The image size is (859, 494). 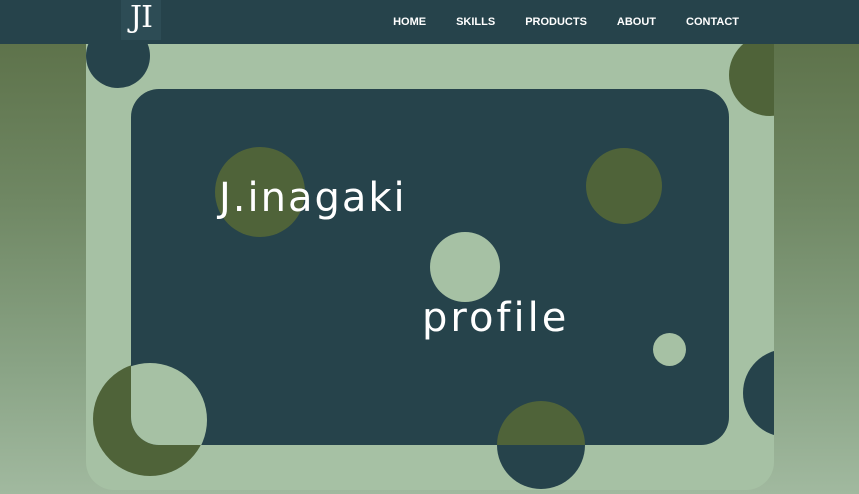 I want to click on hero-name: J.inagaki, so click(x=313, y=198).